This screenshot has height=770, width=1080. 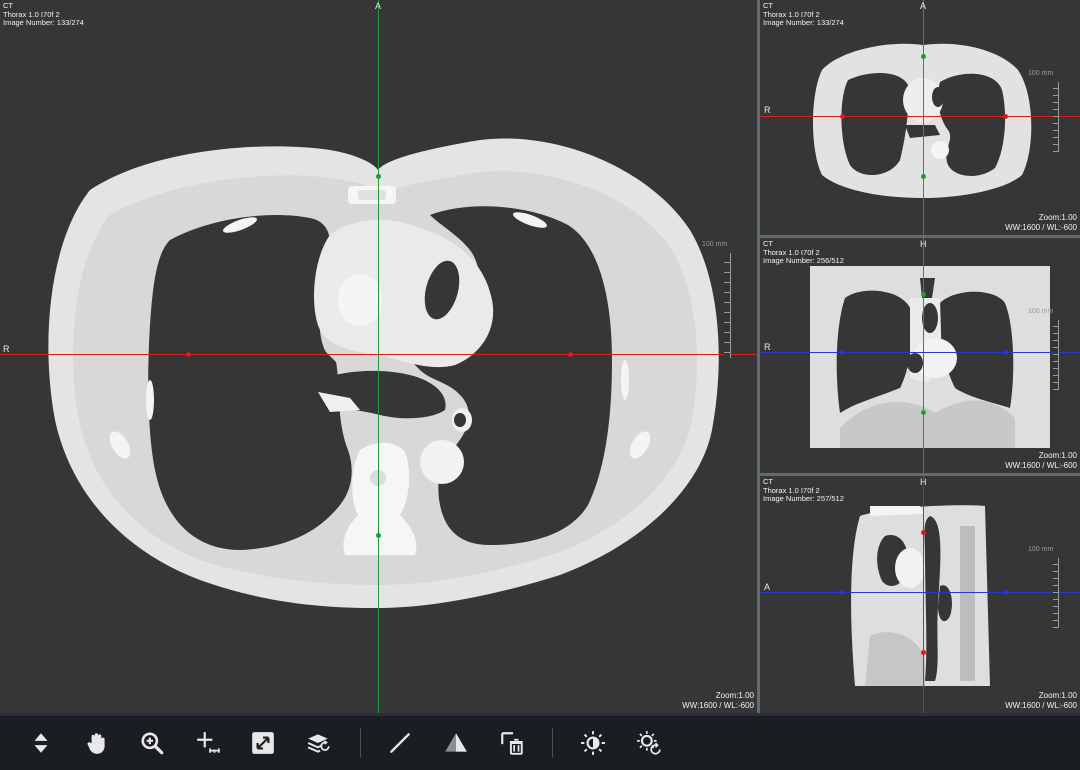 I want to click on image-number-label: Image Number: 257/512, so click(x=803, y=498).